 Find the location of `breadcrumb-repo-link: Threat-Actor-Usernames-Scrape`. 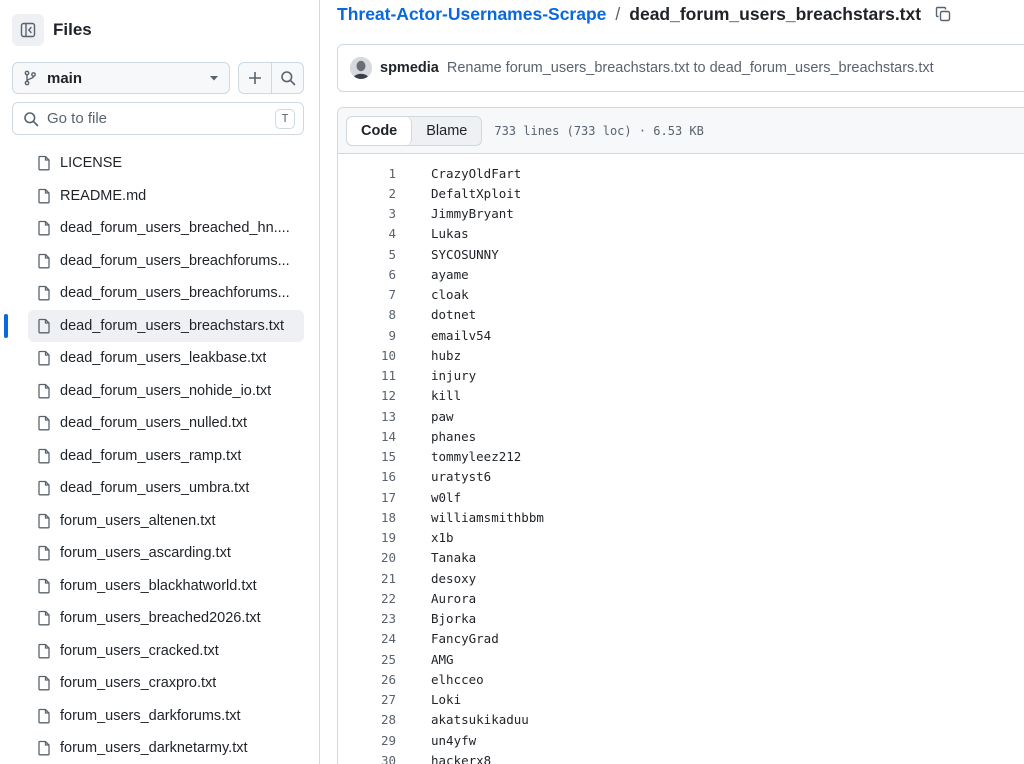

breadcrumb-repo-link: Threat-Actor-Usernames-Scrape is located at coordinates (471, 14).